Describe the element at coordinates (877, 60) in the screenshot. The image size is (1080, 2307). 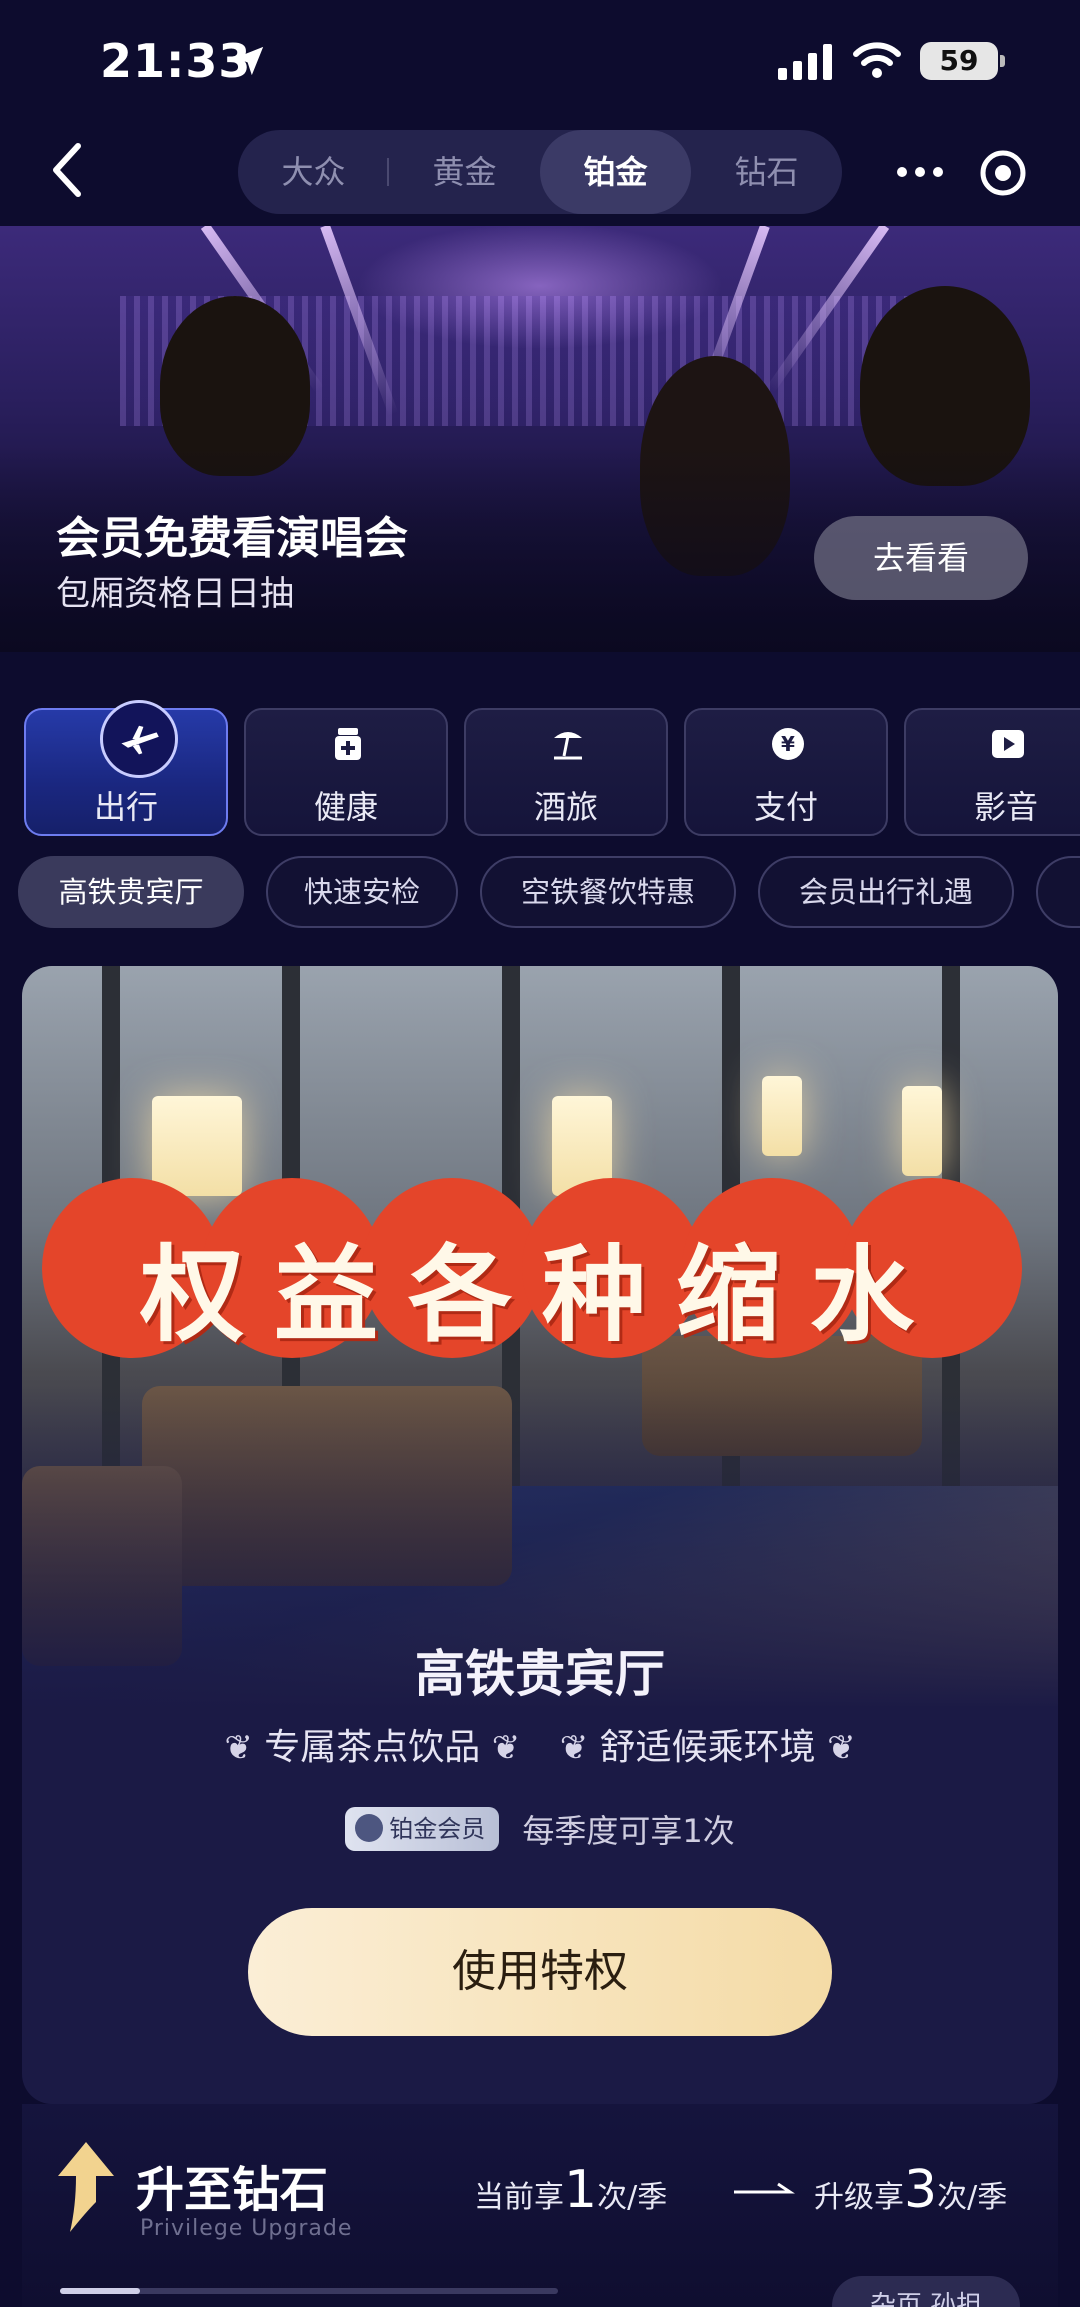
I see `wifi-icon` at that location.